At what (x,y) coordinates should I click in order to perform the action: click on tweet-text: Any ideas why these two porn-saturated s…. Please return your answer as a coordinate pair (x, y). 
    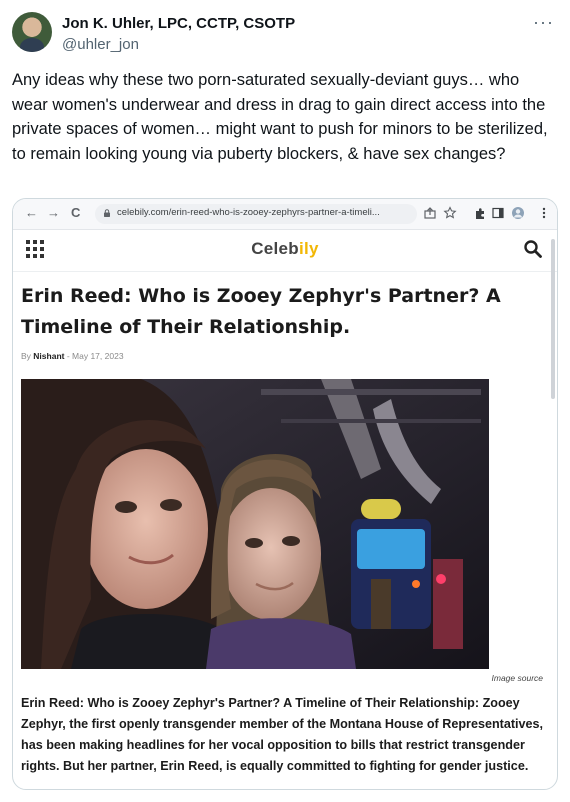
    Looking at the image, I should click on (280, 117).